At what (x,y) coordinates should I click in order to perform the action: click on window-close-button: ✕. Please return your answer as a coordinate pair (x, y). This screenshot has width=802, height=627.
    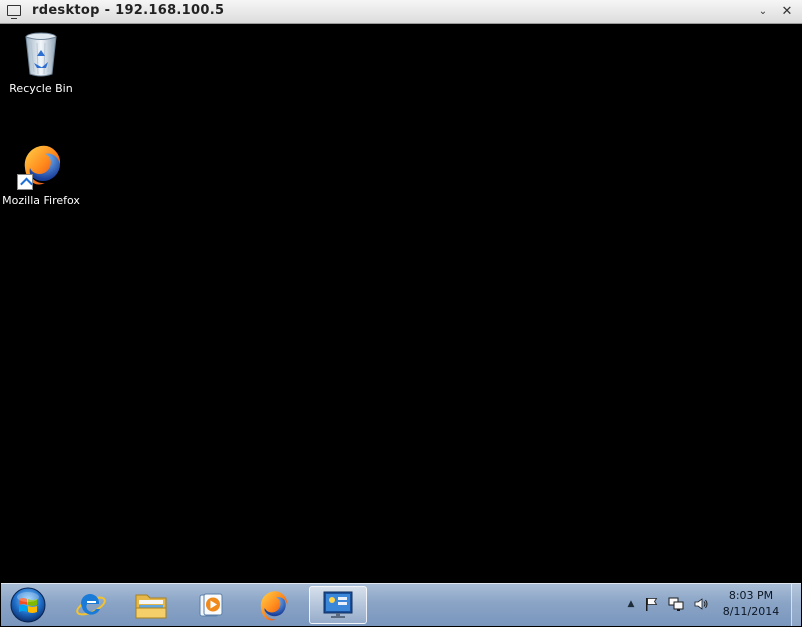
    Looking at the image, I should click on (787, 12).